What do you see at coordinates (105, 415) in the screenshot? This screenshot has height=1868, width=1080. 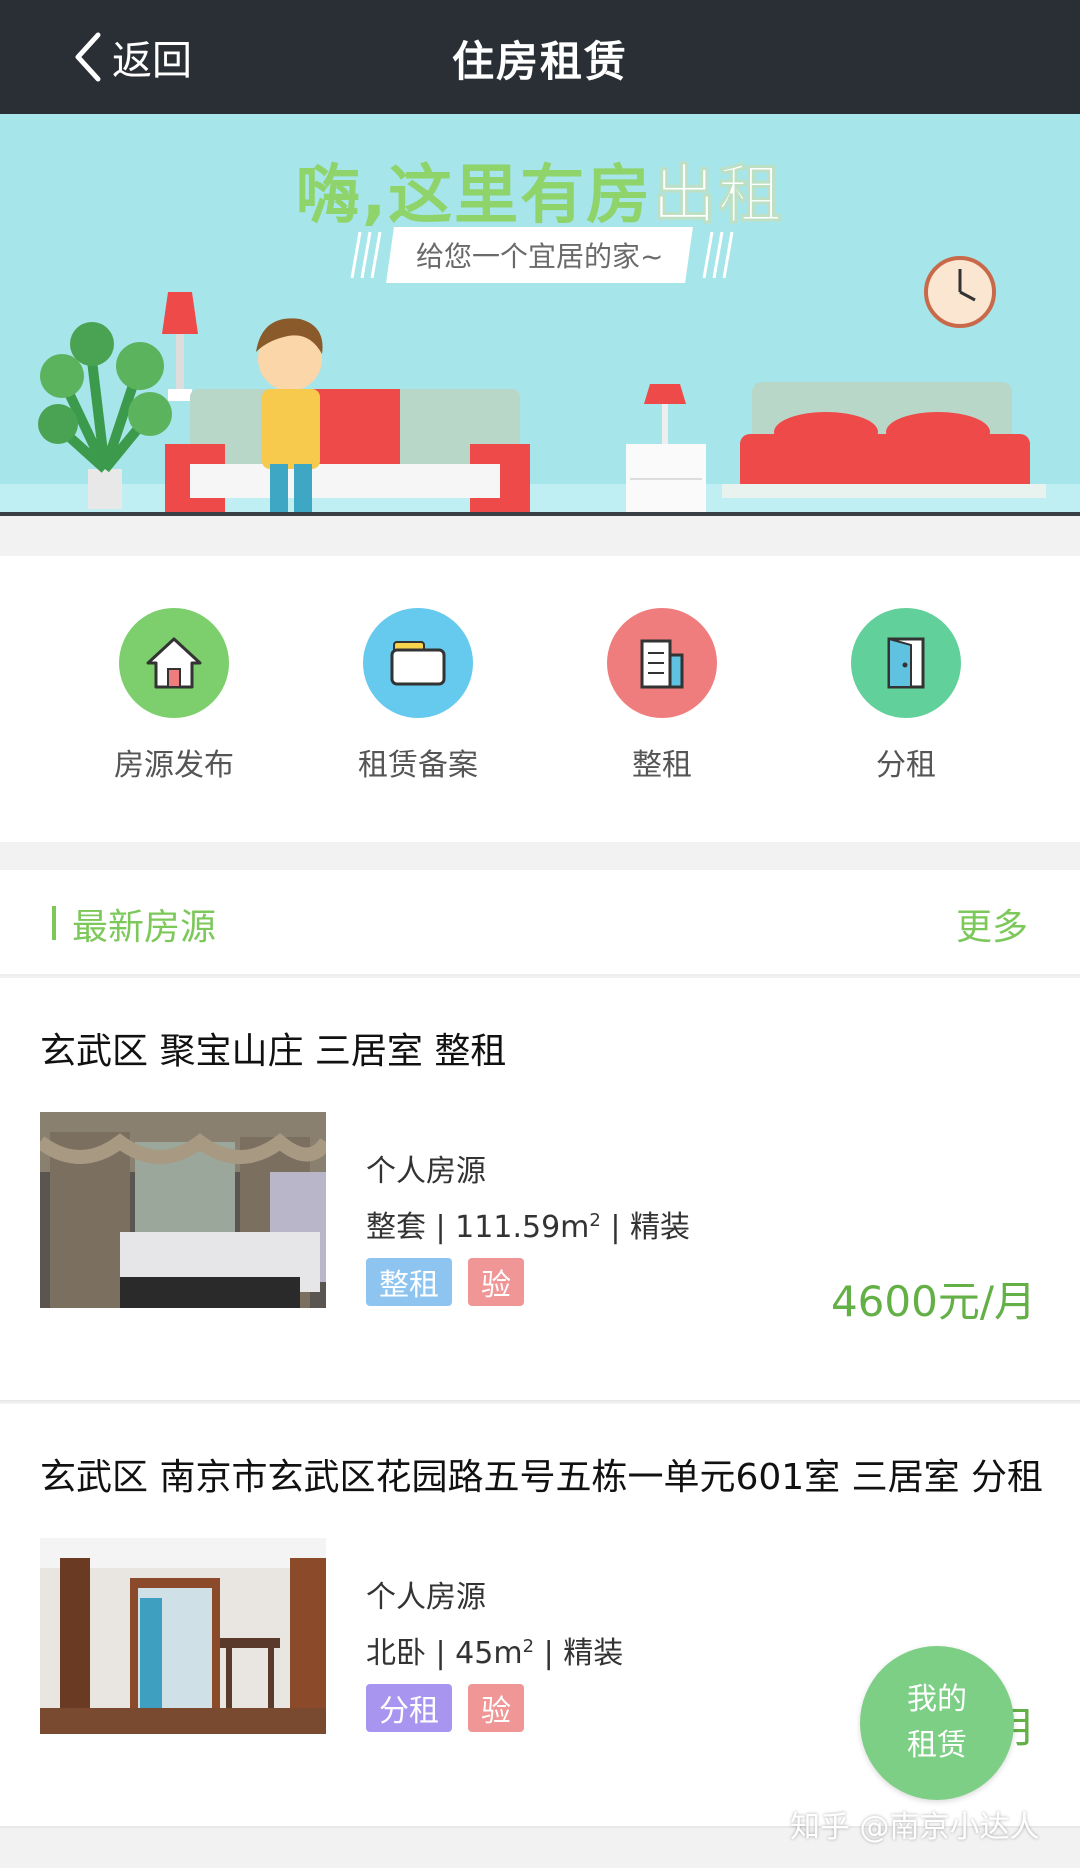 I see `plant-icon` at bounding box center [105, 415].